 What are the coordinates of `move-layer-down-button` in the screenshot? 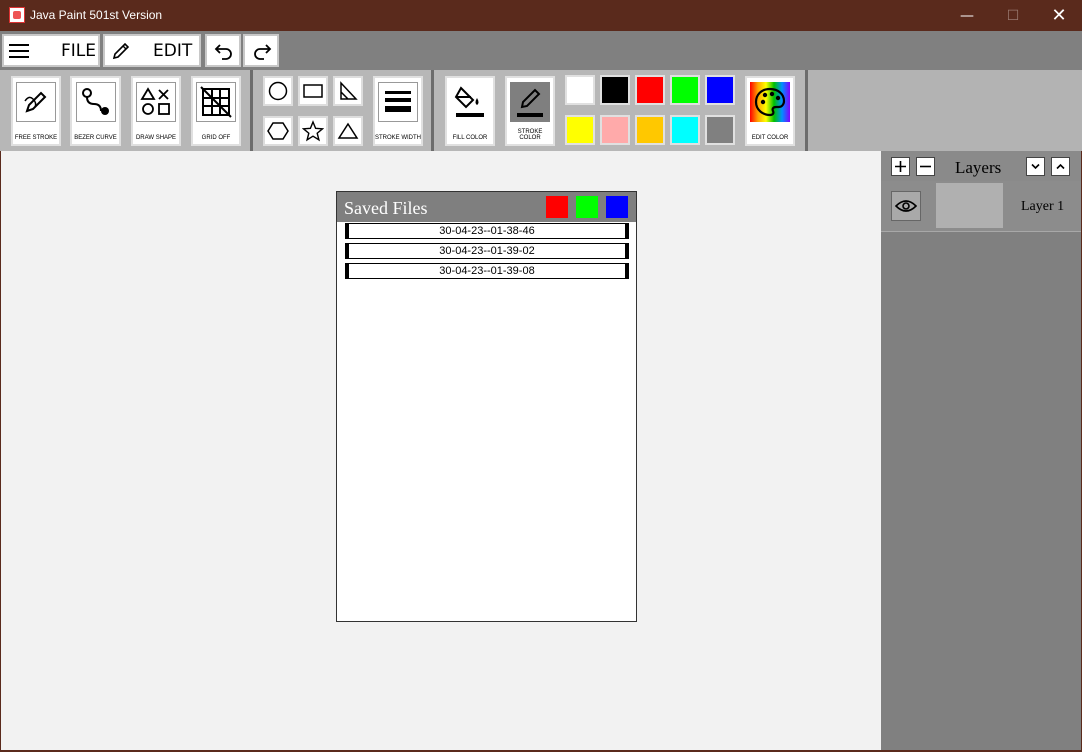 It's located at (1035, 166).